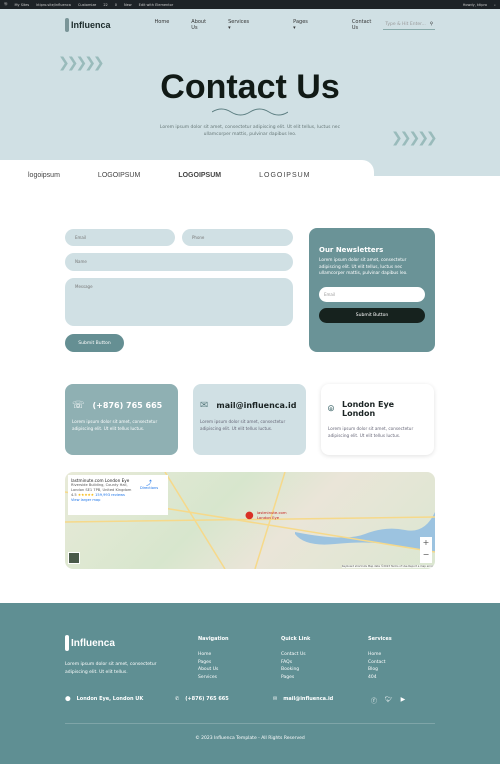 This screenshot has width=500, height=764. Describe the element at coordinates (87, 5) in the screenshot. I see `admin-customize: Customize` at that location.